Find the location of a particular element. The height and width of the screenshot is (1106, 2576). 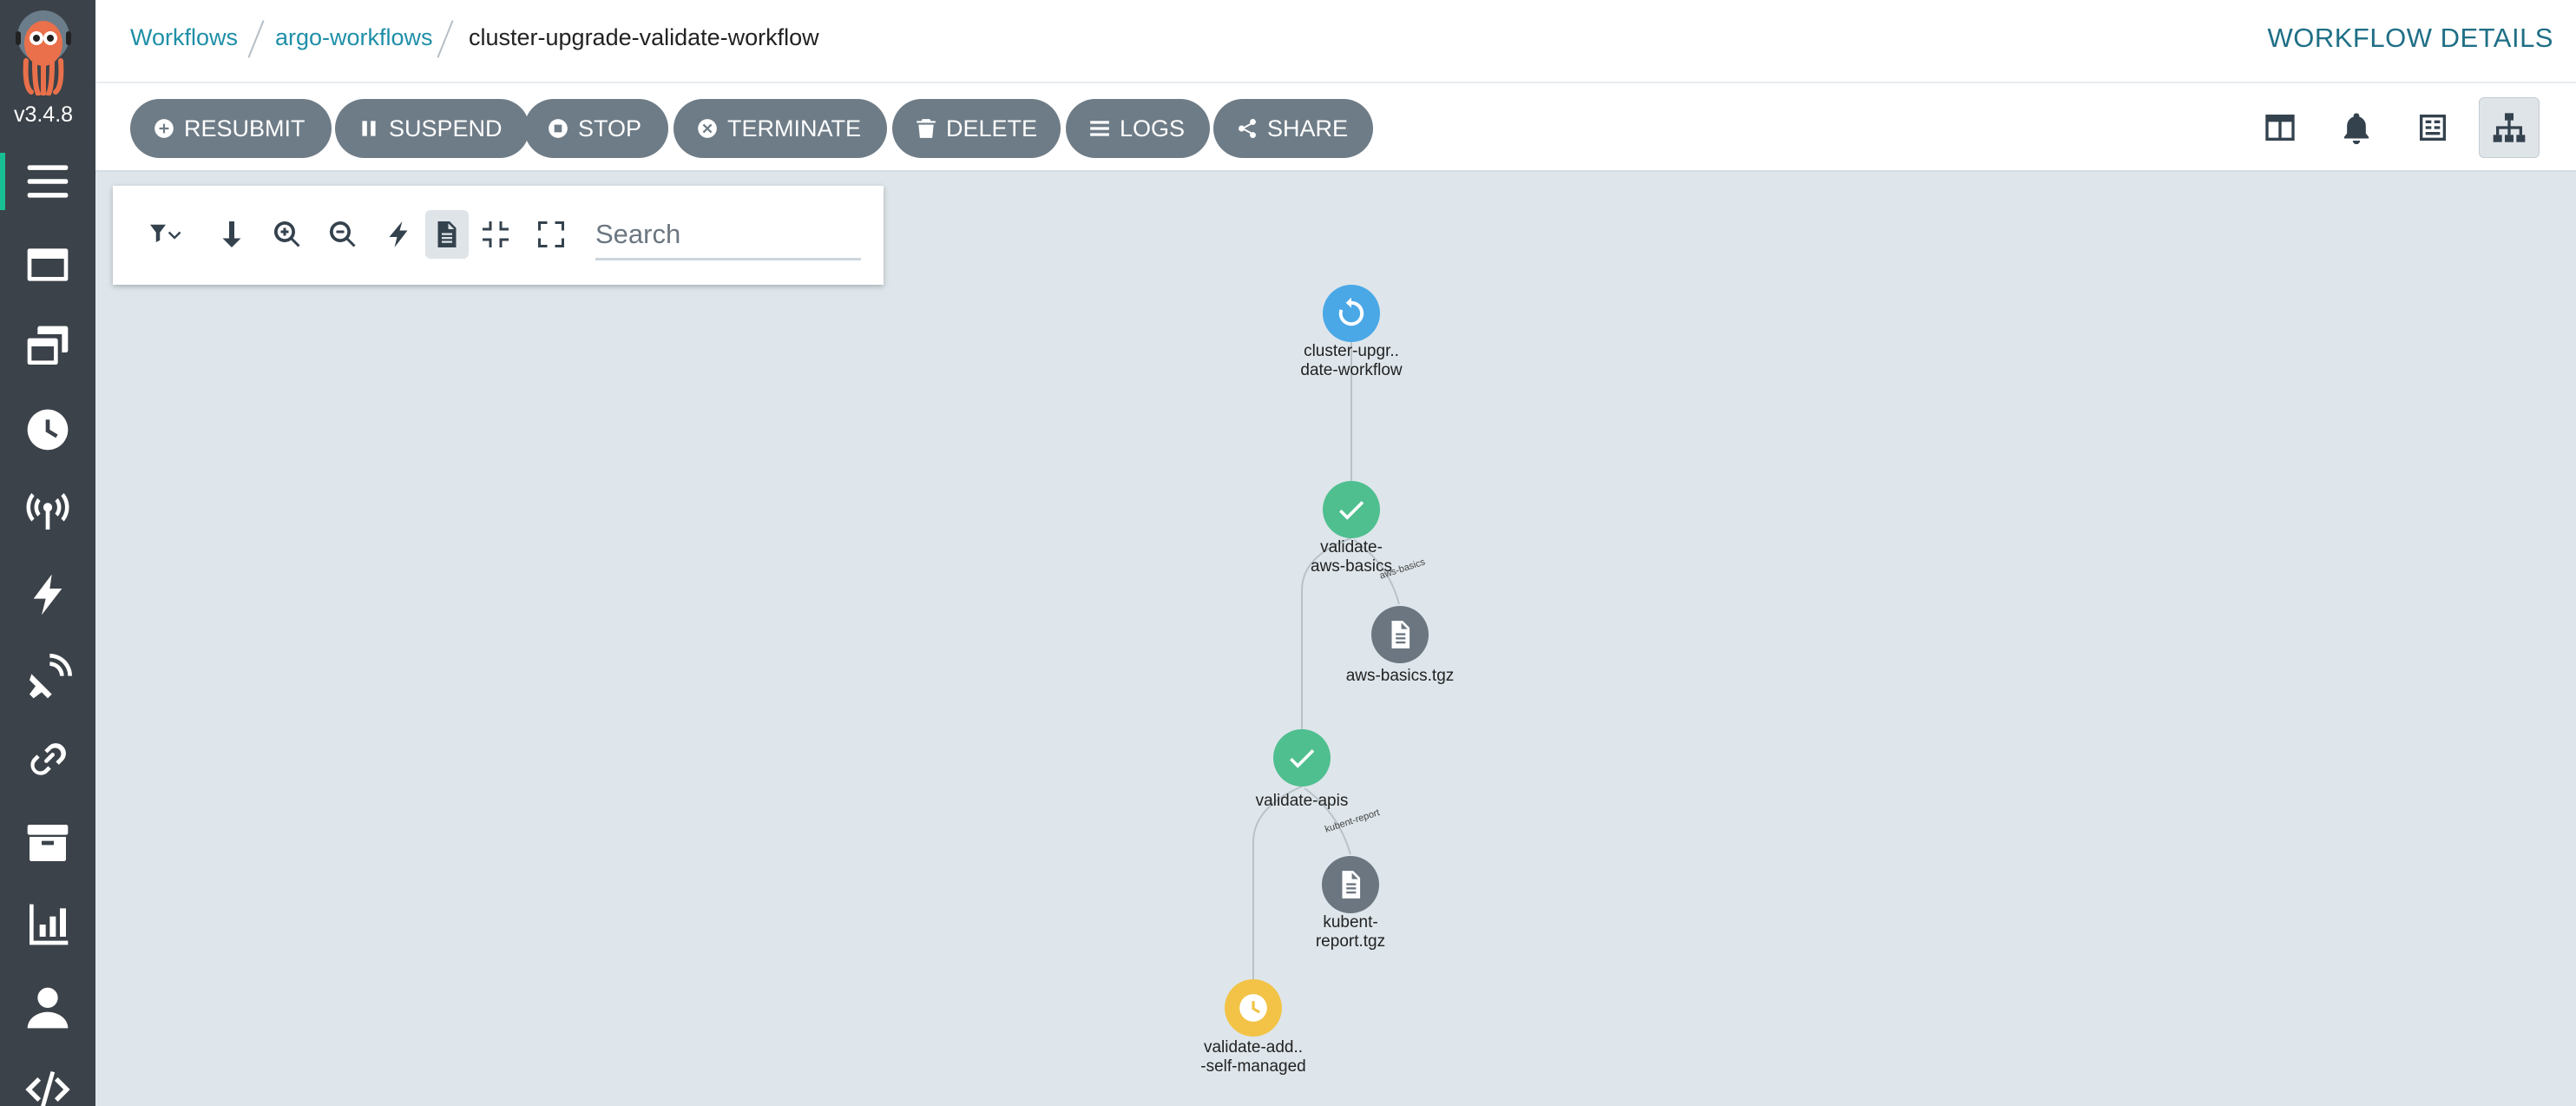

bell-icon is located at coordinates (2356, 129).